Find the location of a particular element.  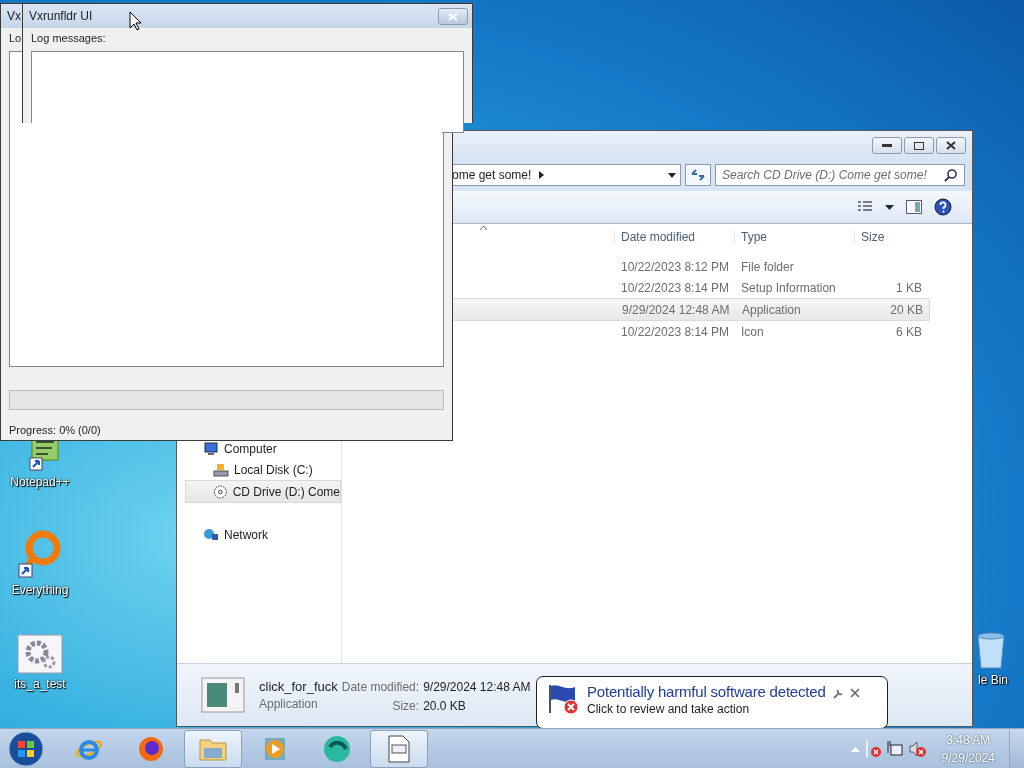

type-cell-text: Icon is located at coordinates (752, 331).